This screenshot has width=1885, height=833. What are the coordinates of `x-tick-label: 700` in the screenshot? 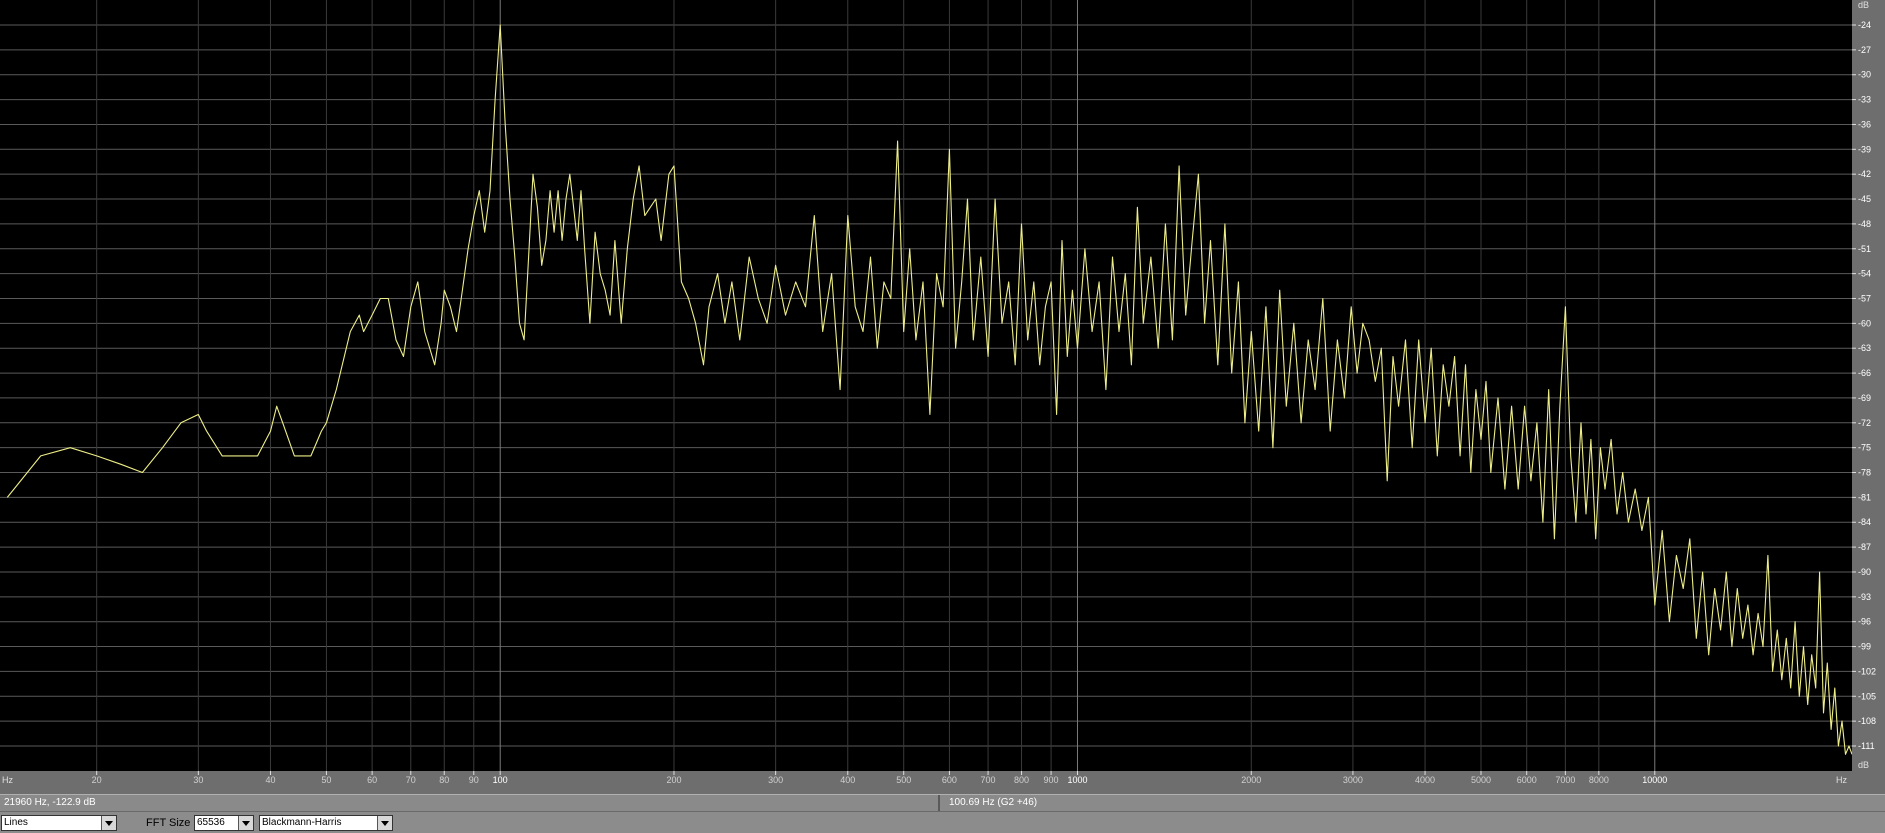 It's located at (988, 780).